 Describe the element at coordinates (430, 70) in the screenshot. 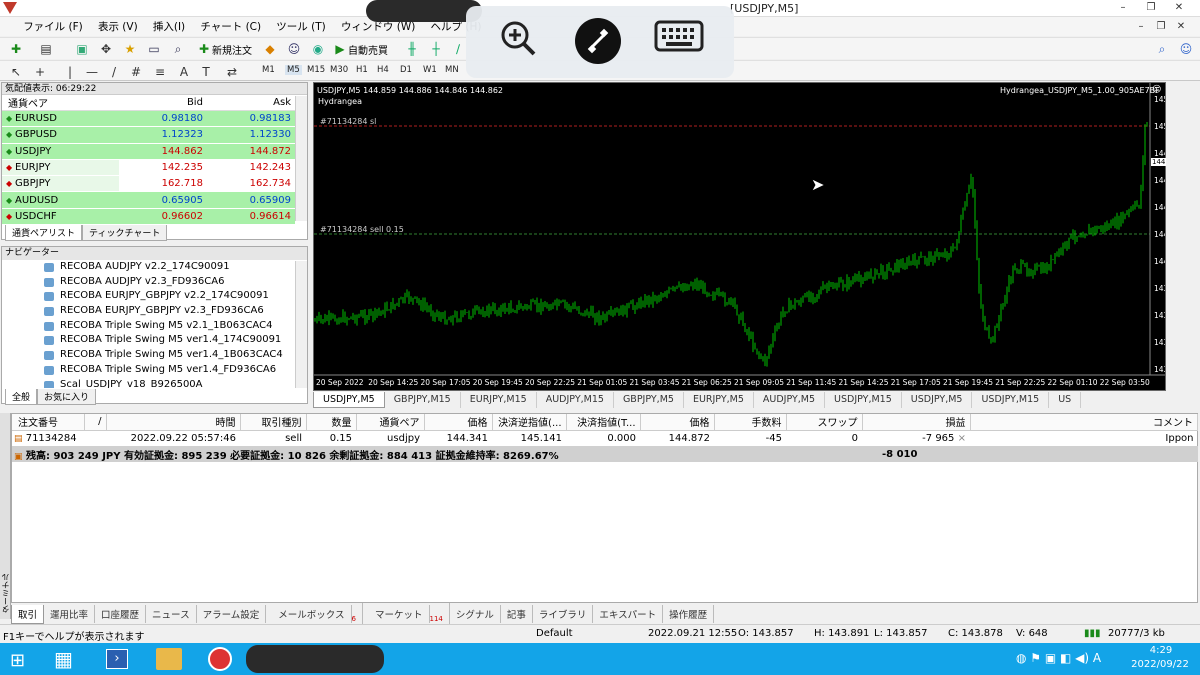

I see `tf-w1: W1` at that location.